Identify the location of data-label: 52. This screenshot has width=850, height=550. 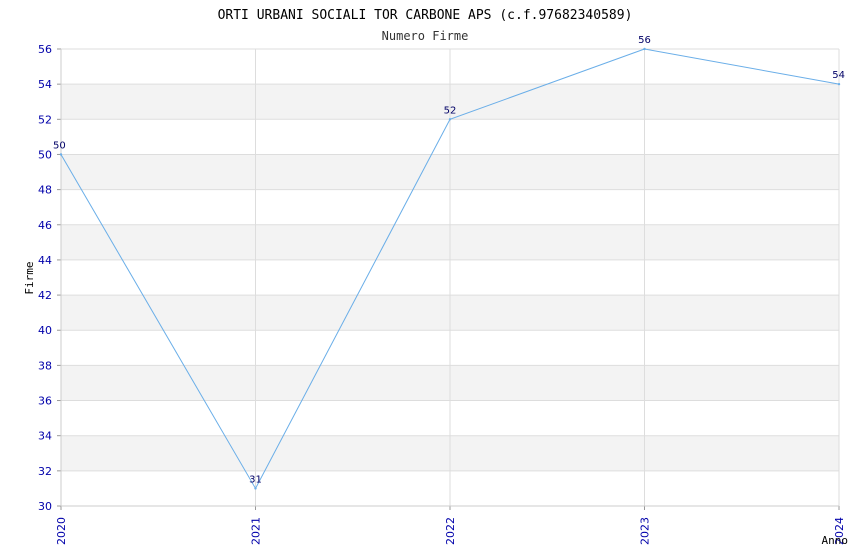
(450, 110).